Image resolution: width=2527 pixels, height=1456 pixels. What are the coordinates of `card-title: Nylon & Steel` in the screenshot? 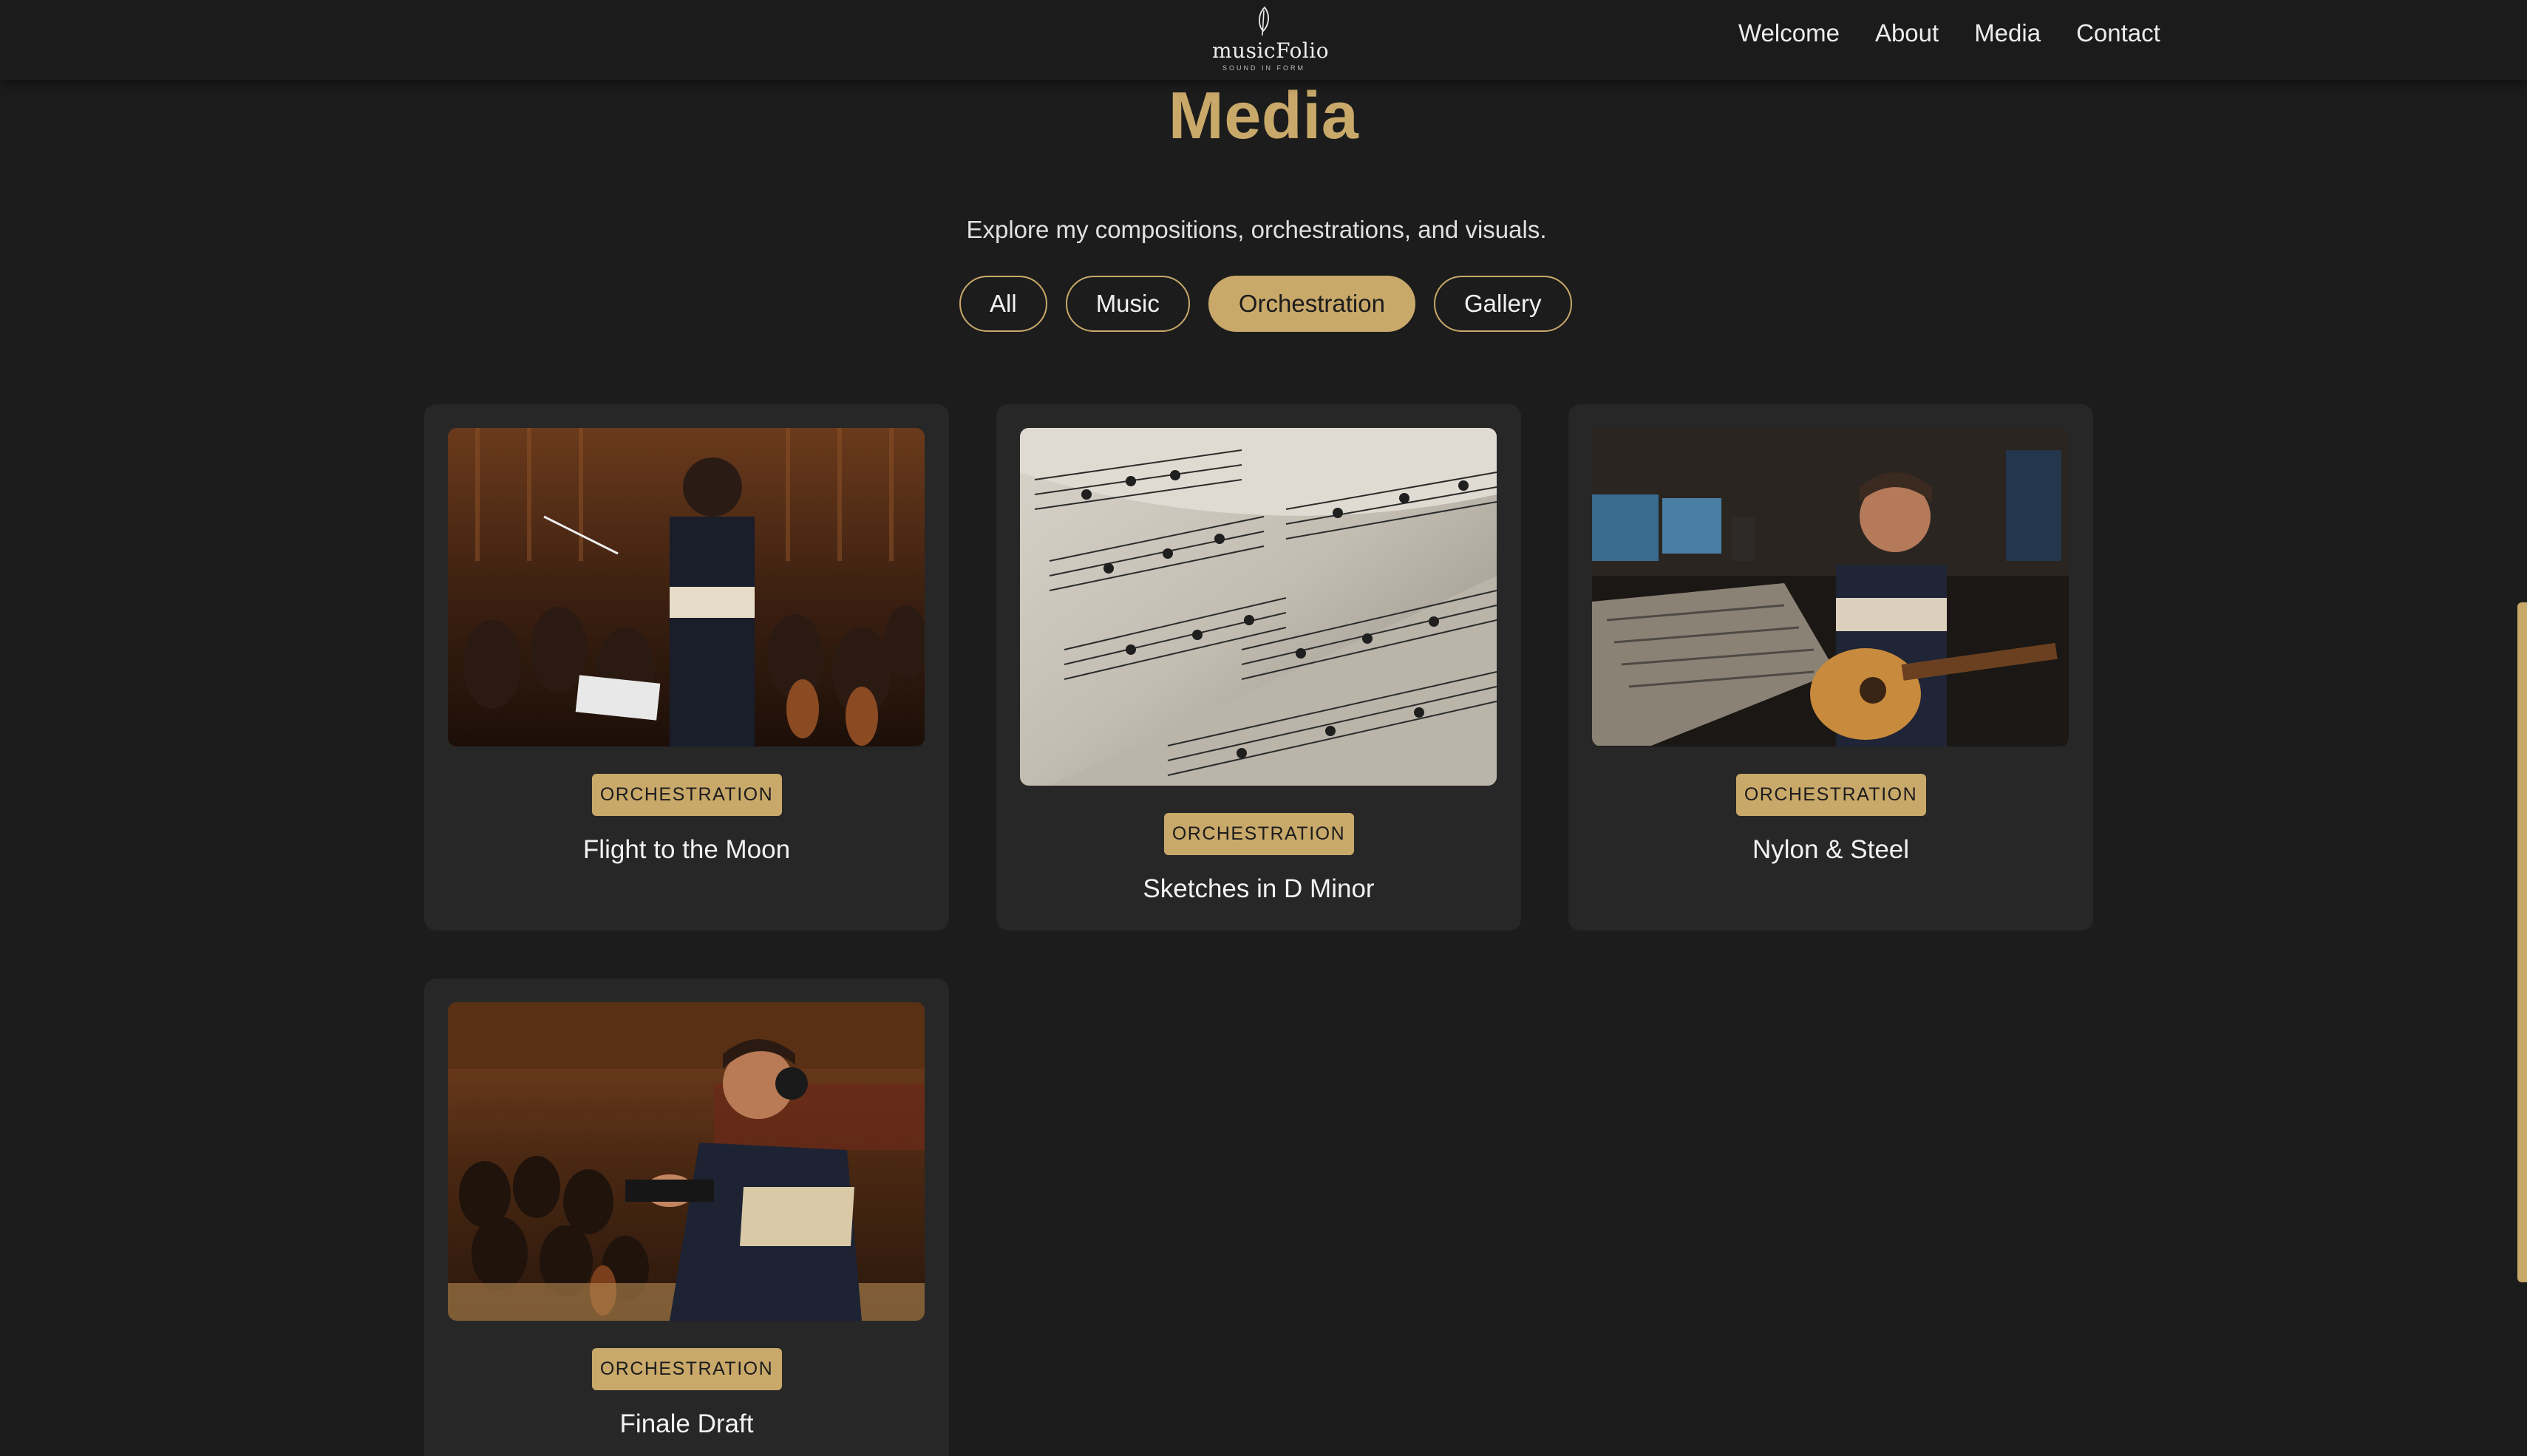 It's located at (1830, 850).